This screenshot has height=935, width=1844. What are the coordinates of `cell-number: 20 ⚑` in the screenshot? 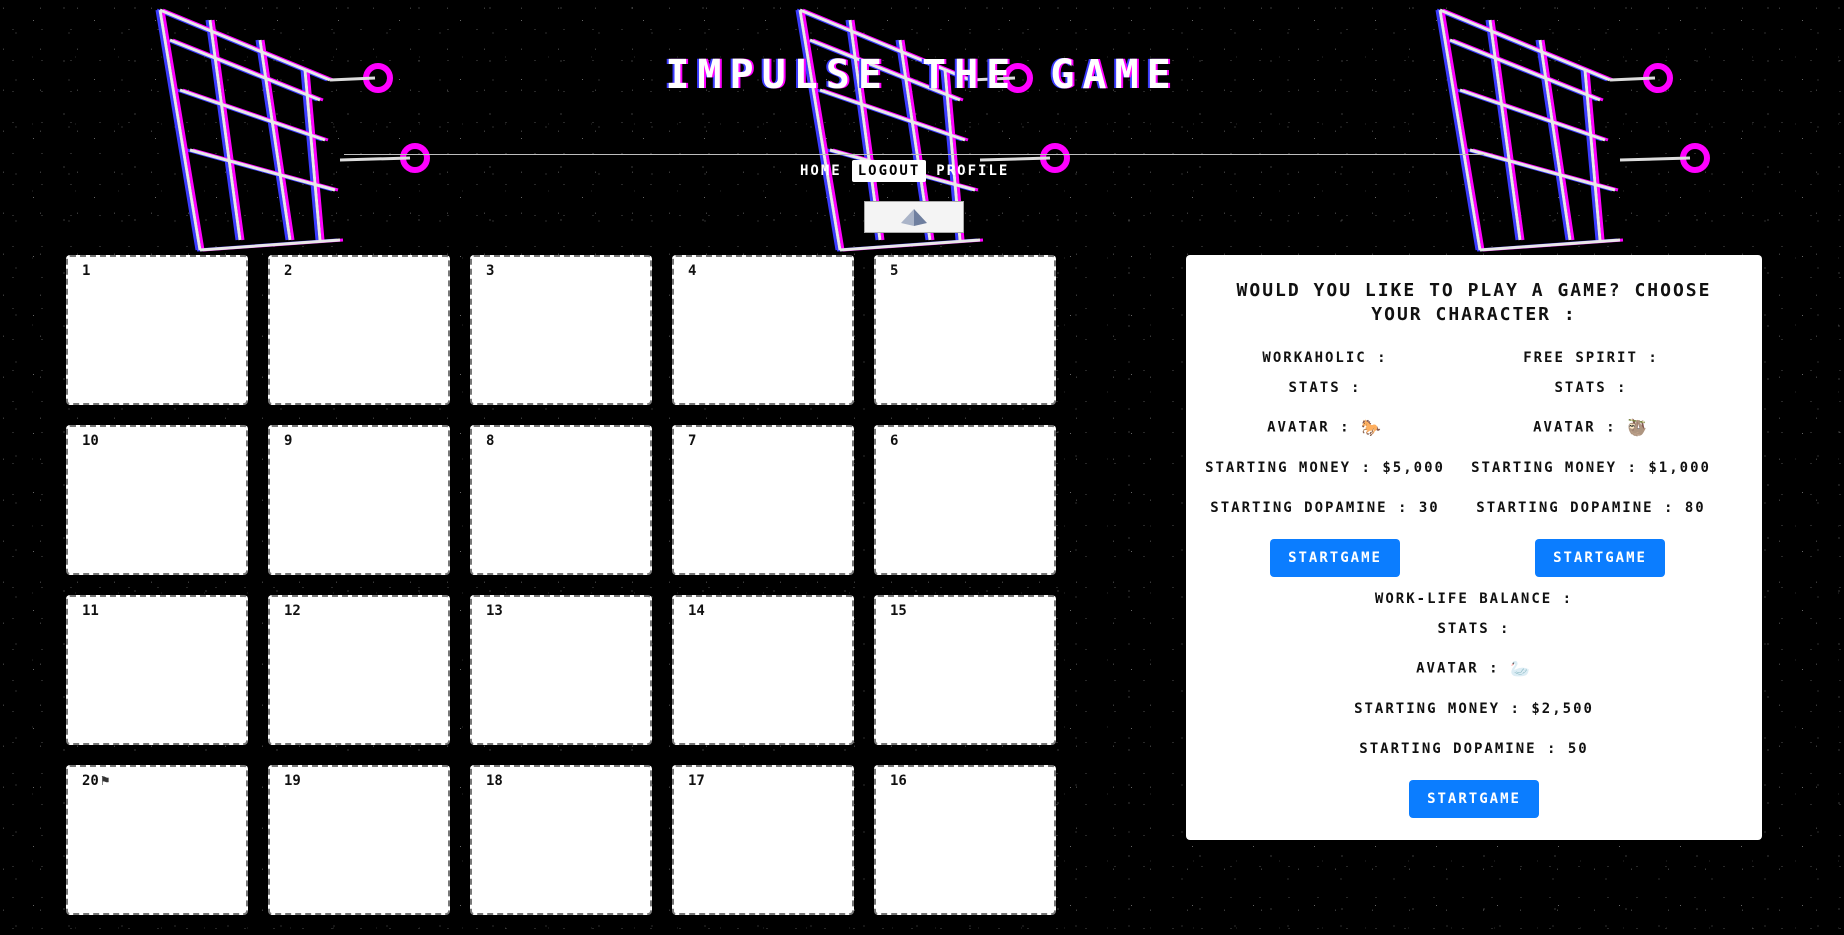 It's located at (95, 781).